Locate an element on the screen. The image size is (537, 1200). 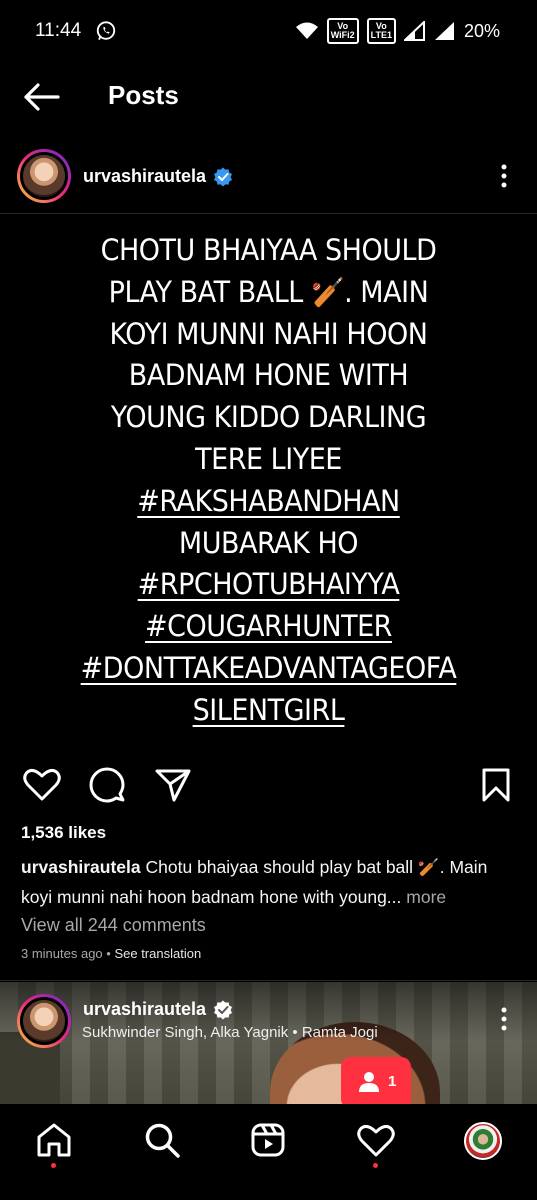
battery-percent: 20% is located at coordinates (481, 30).